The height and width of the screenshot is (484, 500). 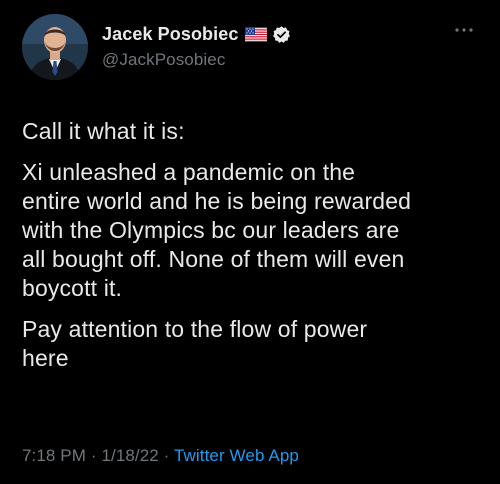 I want to click on us-flag-icon, so click(x=256, y=34).